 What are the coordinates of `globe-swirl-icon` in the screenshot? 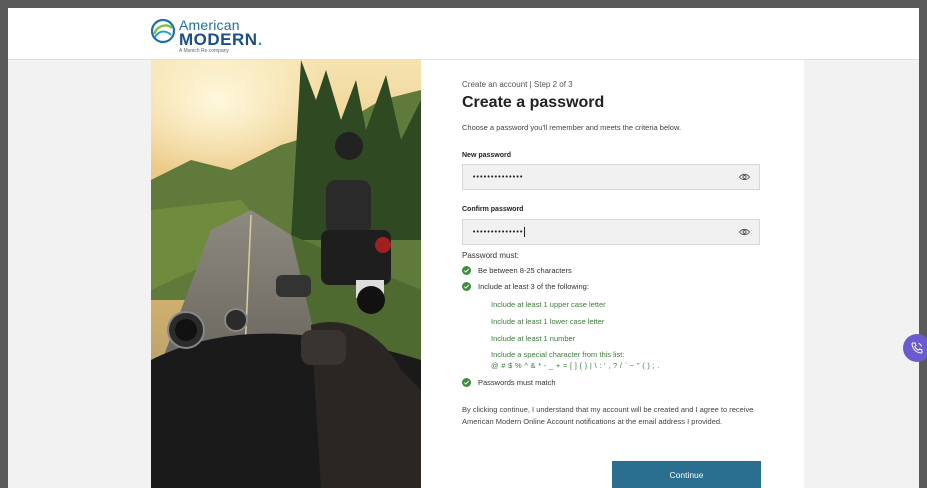 It's located at (163, 31).